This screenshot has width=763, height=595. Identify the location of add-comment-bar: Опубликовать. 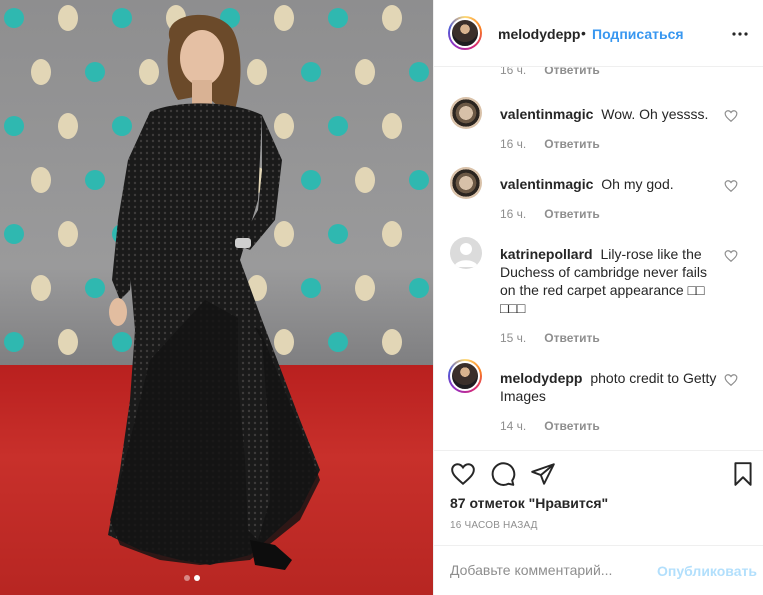
(598, 570).